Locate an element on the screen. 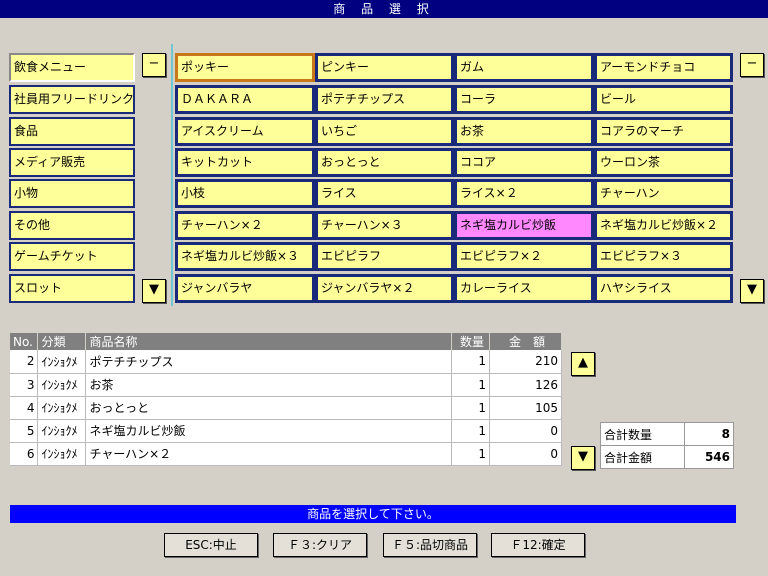  product-button: ライス×２ is located at coordinates (524, 193).